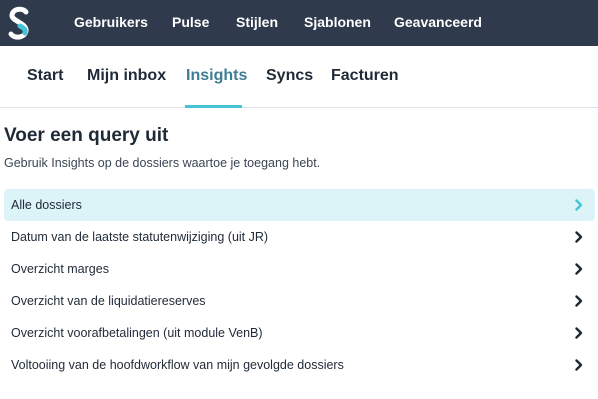 Image resolution: width=598 pixels, height=399 pixels. What do you see at coordinates (337, 22) in the screenshot?
I see `topnav-sjablonen: Sjablonen` at bounding box center [337, 22].